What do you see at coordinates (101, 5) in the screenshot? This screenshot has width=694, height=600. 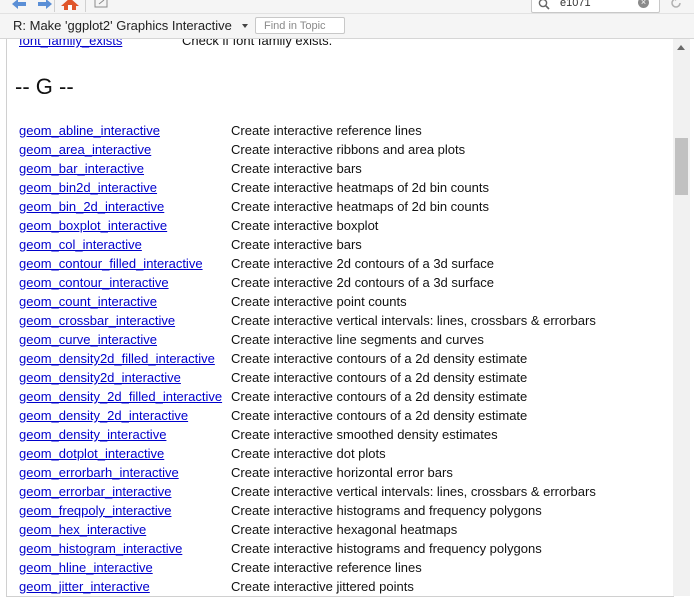 I see `popout-icon` at bounding box center [101, 5].